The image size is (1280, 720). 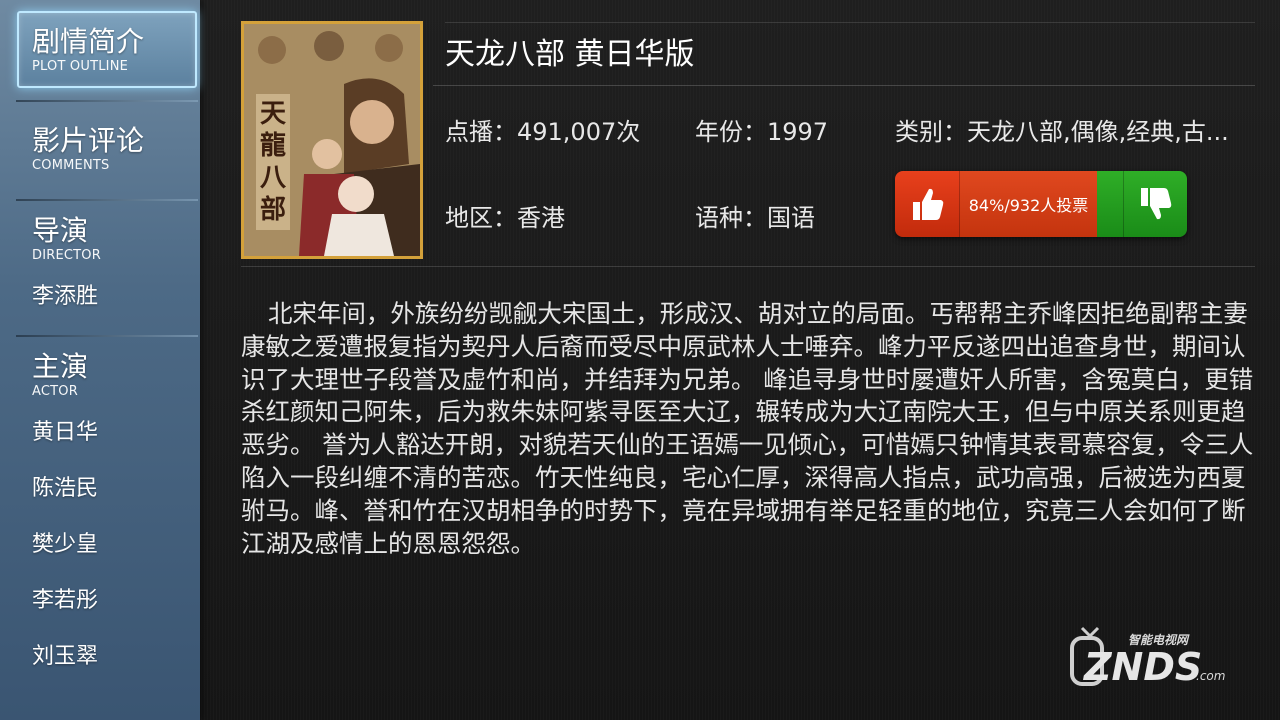 What do you see at coordinates (543, 132) in the screenshot?
I see `play-count: 点播：491,007次` at bounding box center [543, 132].